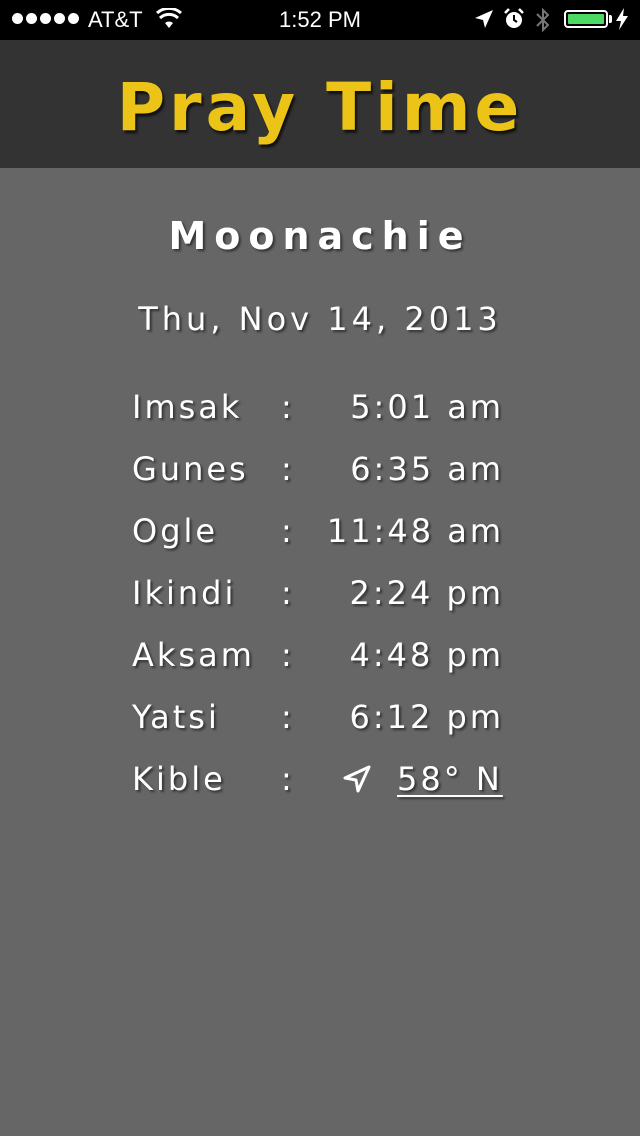  I want to click on prayer-row-ikindi: Ikindi : 2:24 pm, so click(342, 605).